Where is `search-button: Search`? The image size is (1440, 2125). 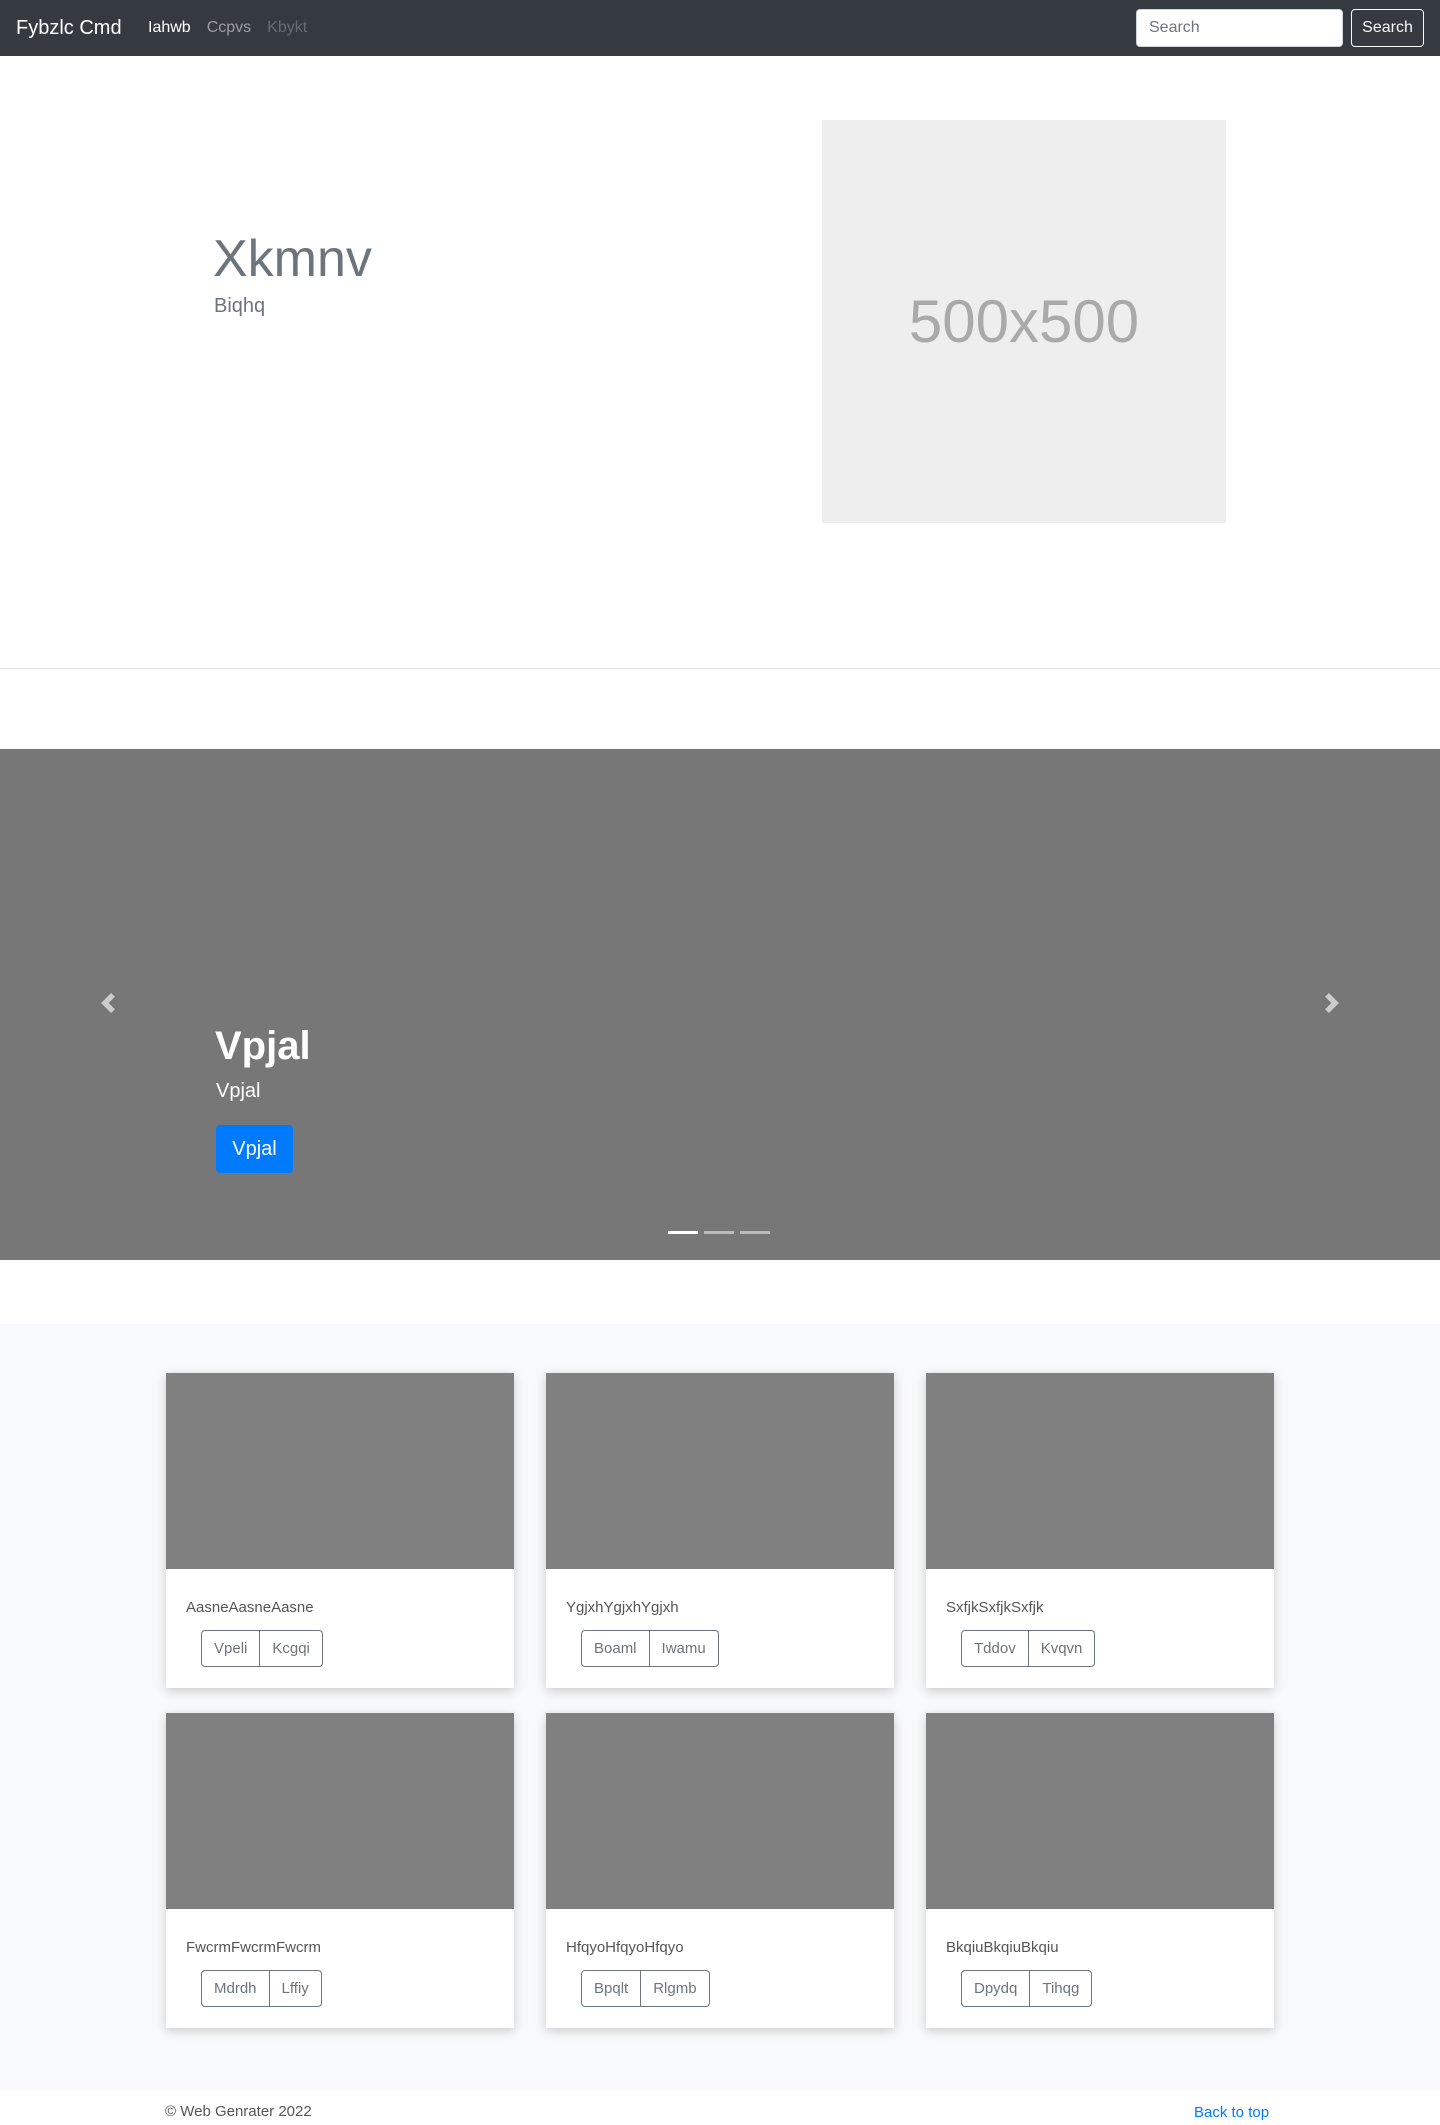 search-button: Search is located at coordinates (1387, 28).